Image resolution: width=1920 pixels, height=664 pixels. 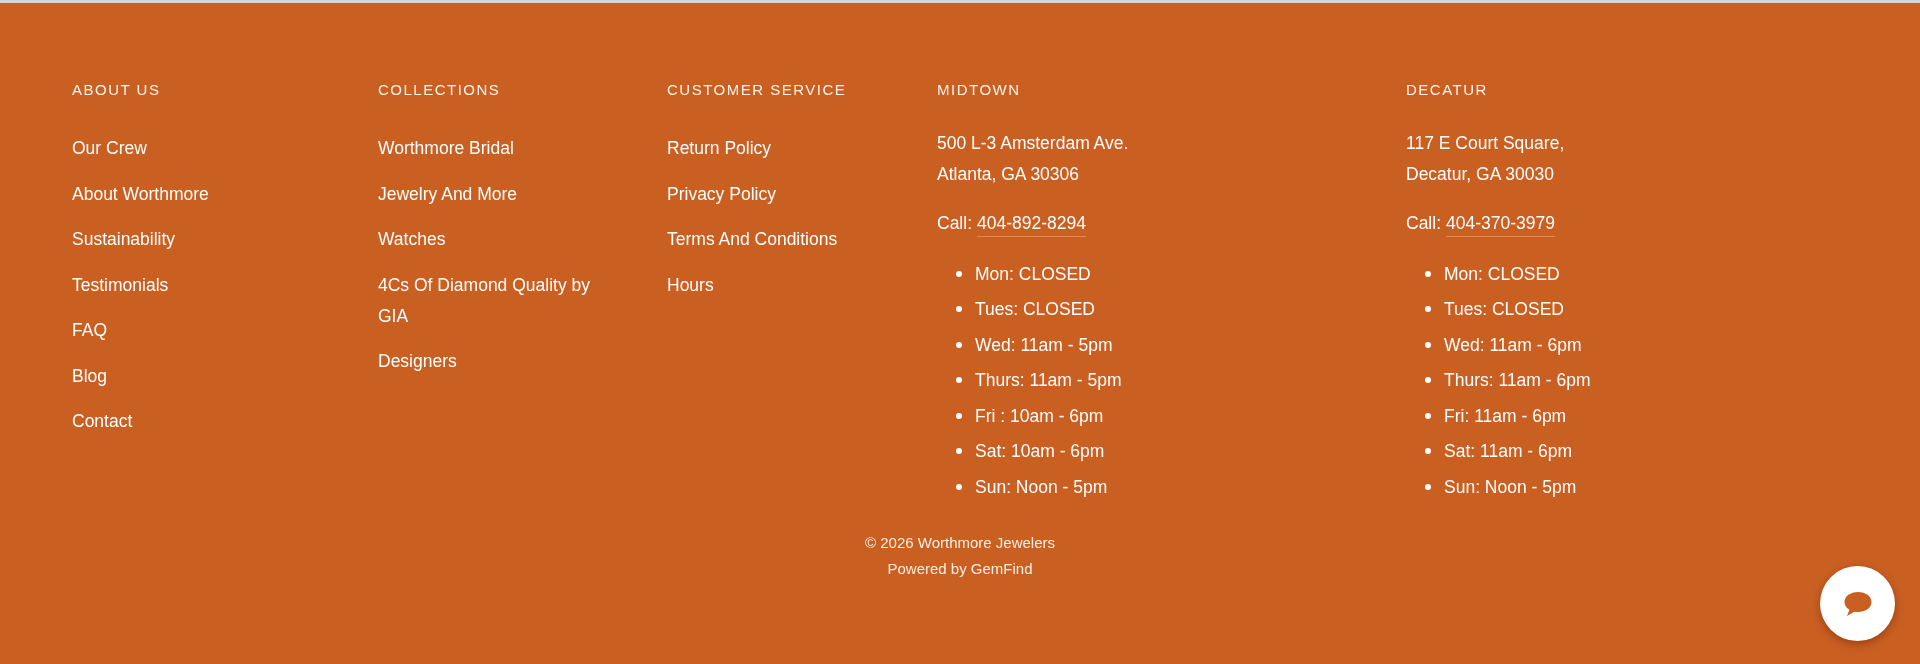 I want to click on footer-link: Sustainability, so click(x=124, y=239).